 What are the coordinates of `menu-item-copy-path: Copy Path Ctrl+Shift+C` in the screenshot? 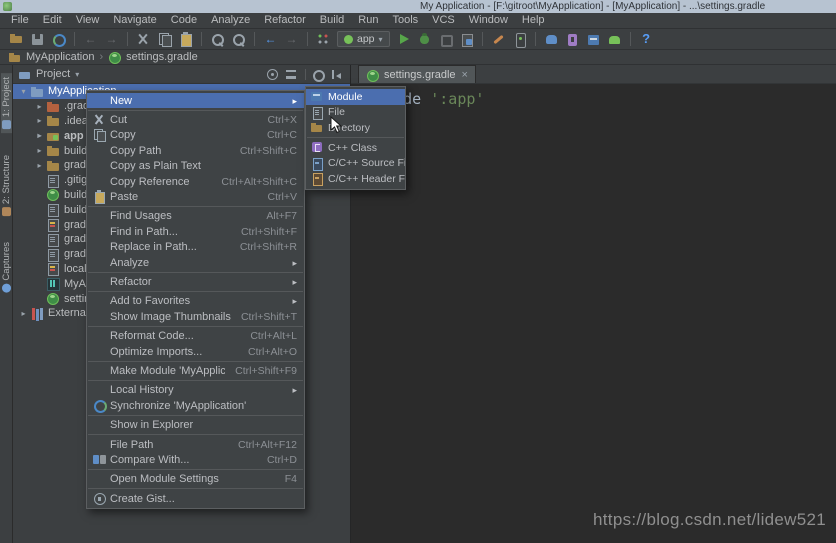 It's located at (195, 150).